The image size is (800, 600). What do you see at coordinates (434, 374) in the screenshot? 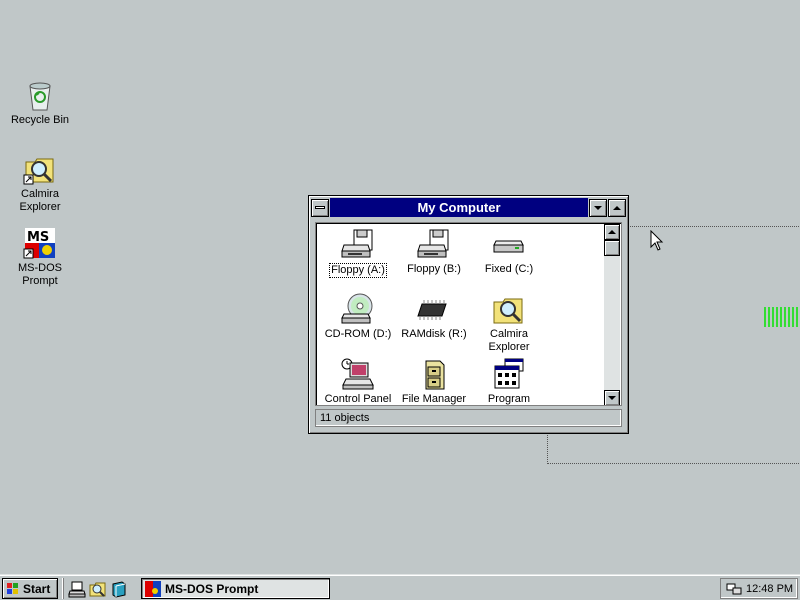
I see `file-cabinet-icon` at bounding box center [434, 374].